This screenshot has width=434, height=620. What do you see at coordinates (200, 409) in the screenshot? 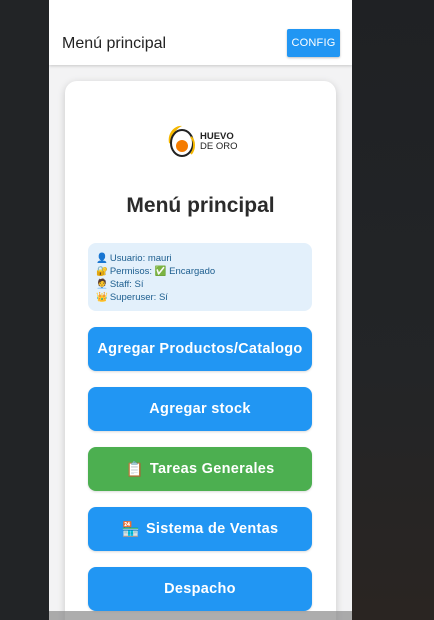
I see `add-stock-button: Agregar stock` at bounding box center [200, 409].